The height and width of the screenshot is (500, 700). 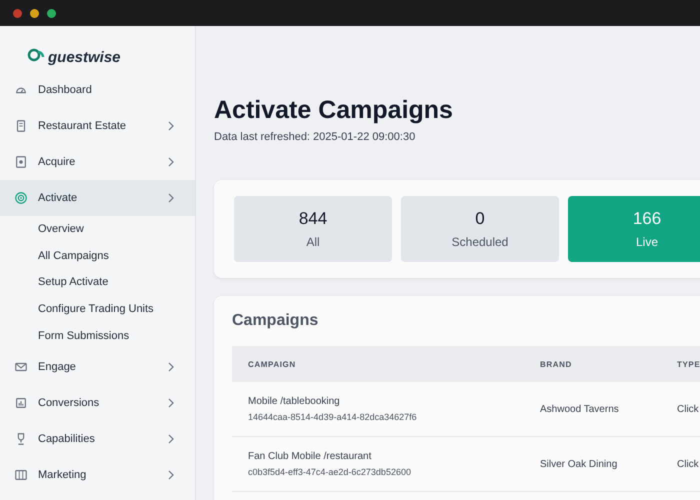 What do you see at coordinates (315, 137) in the screenshot?
I see `refresh-timestamp: Data last refreshed: 2025-01-22 09:00:30` at bounding box center [315, 137].